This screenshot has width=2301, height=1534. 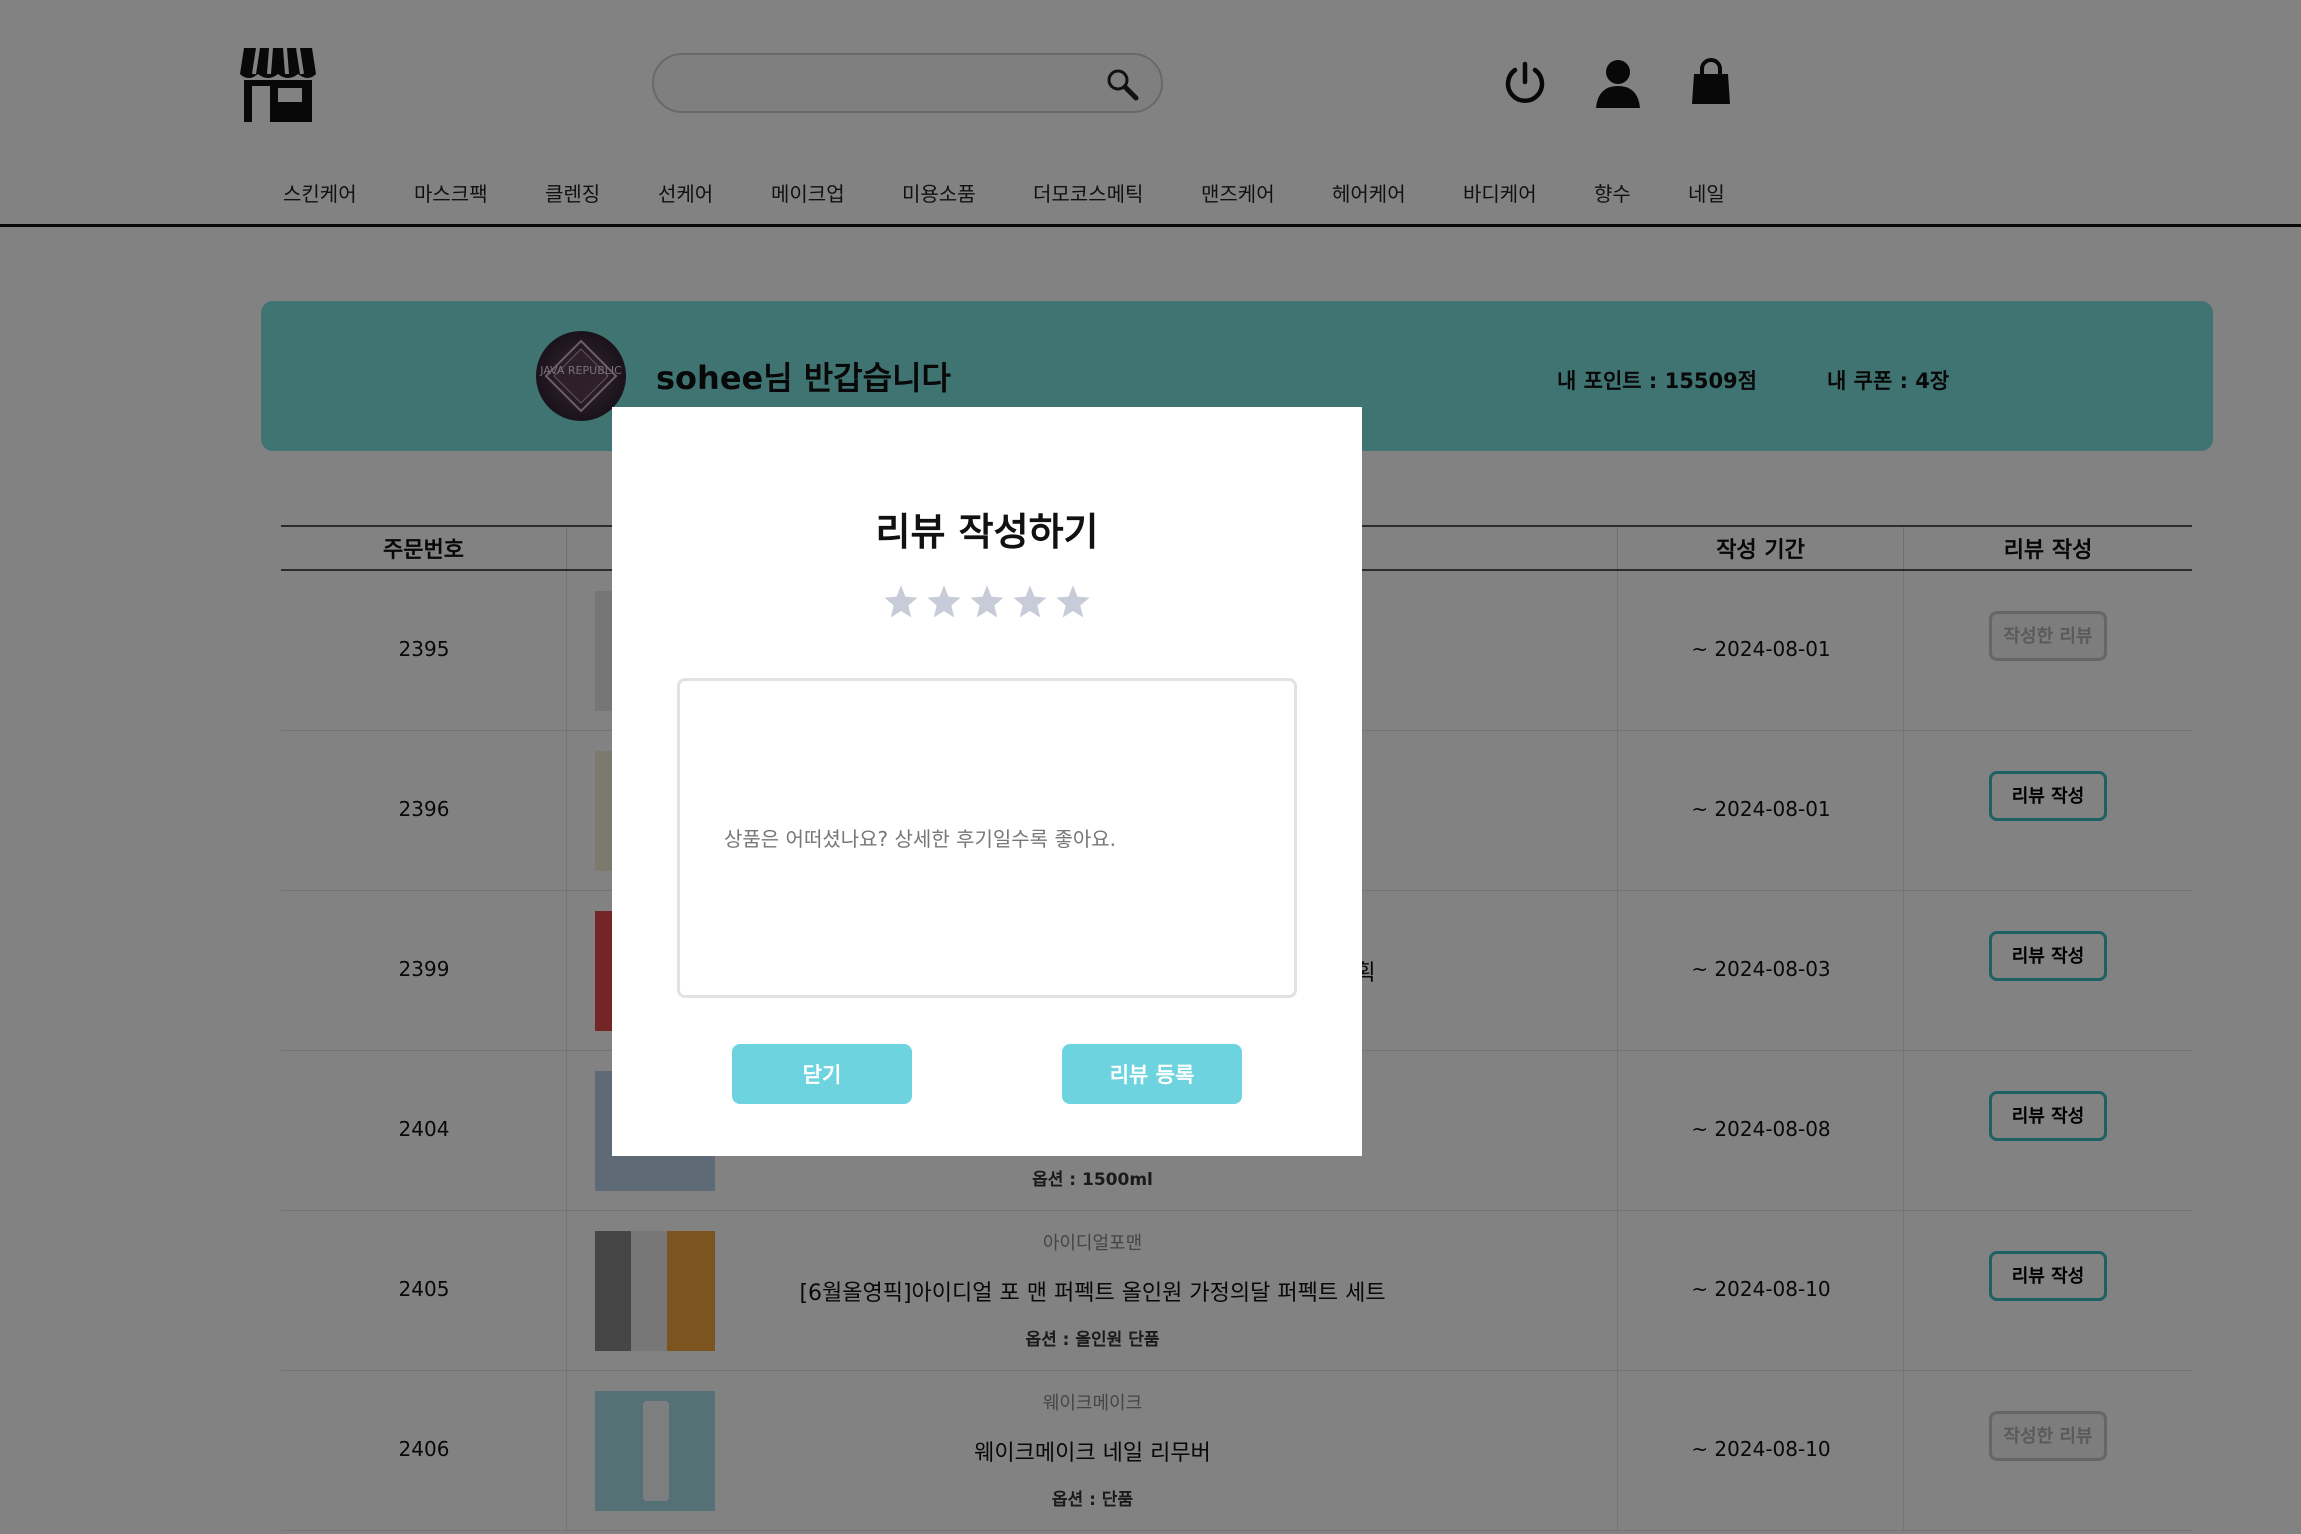 I want to click on review-textarea, so click(x=987, y=838).